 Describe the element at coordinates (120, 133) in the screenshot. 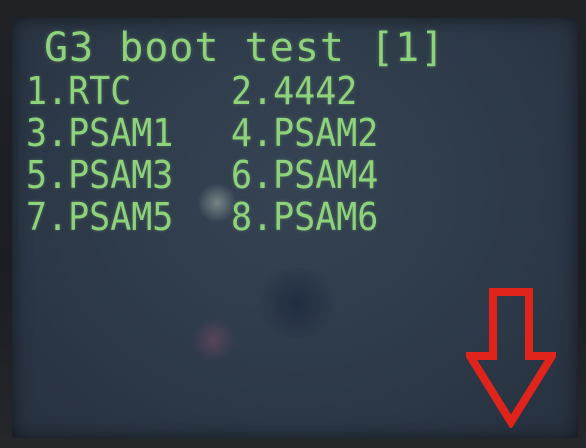

I see `menu-item-psam1: 3.PSAM1` at that location.